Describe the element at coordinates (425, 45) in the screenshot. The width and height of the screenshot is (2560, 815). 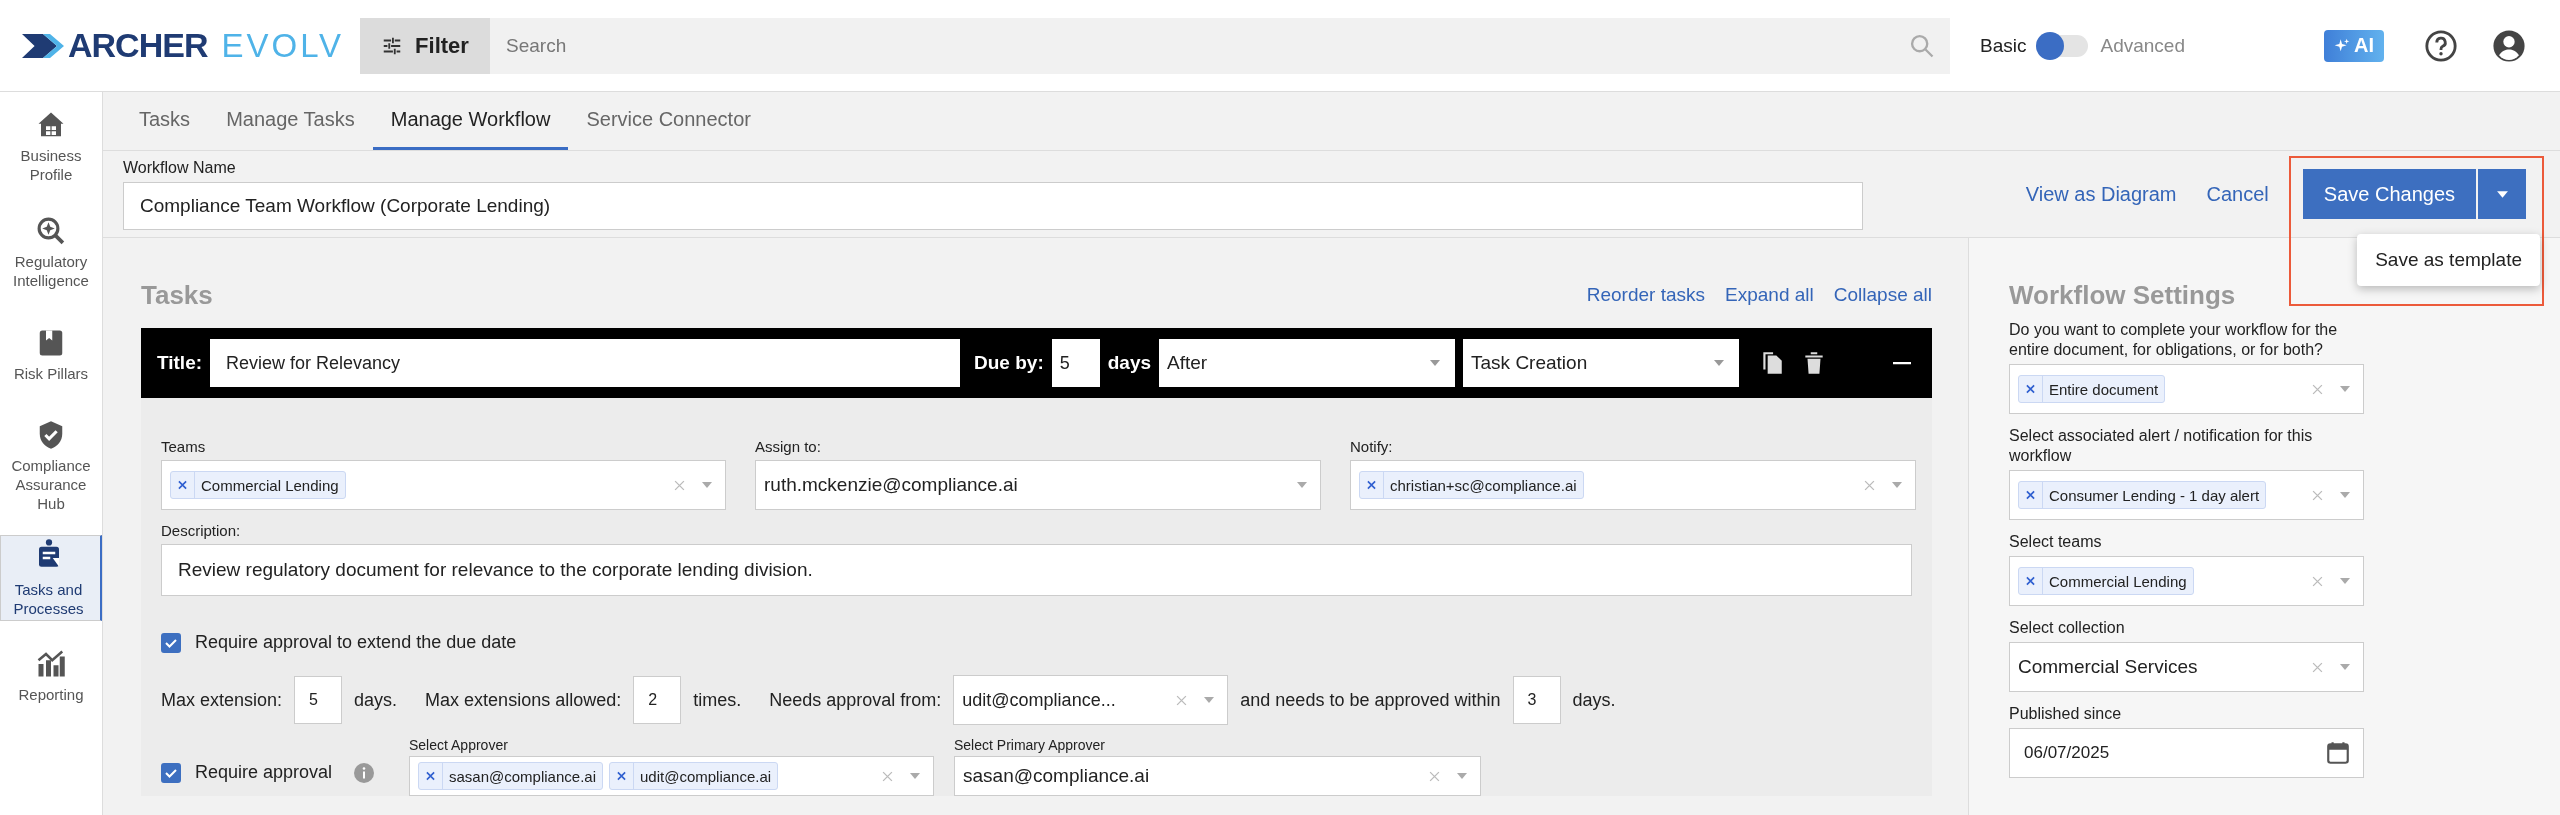
I see `filter-button: Filter` at that location.